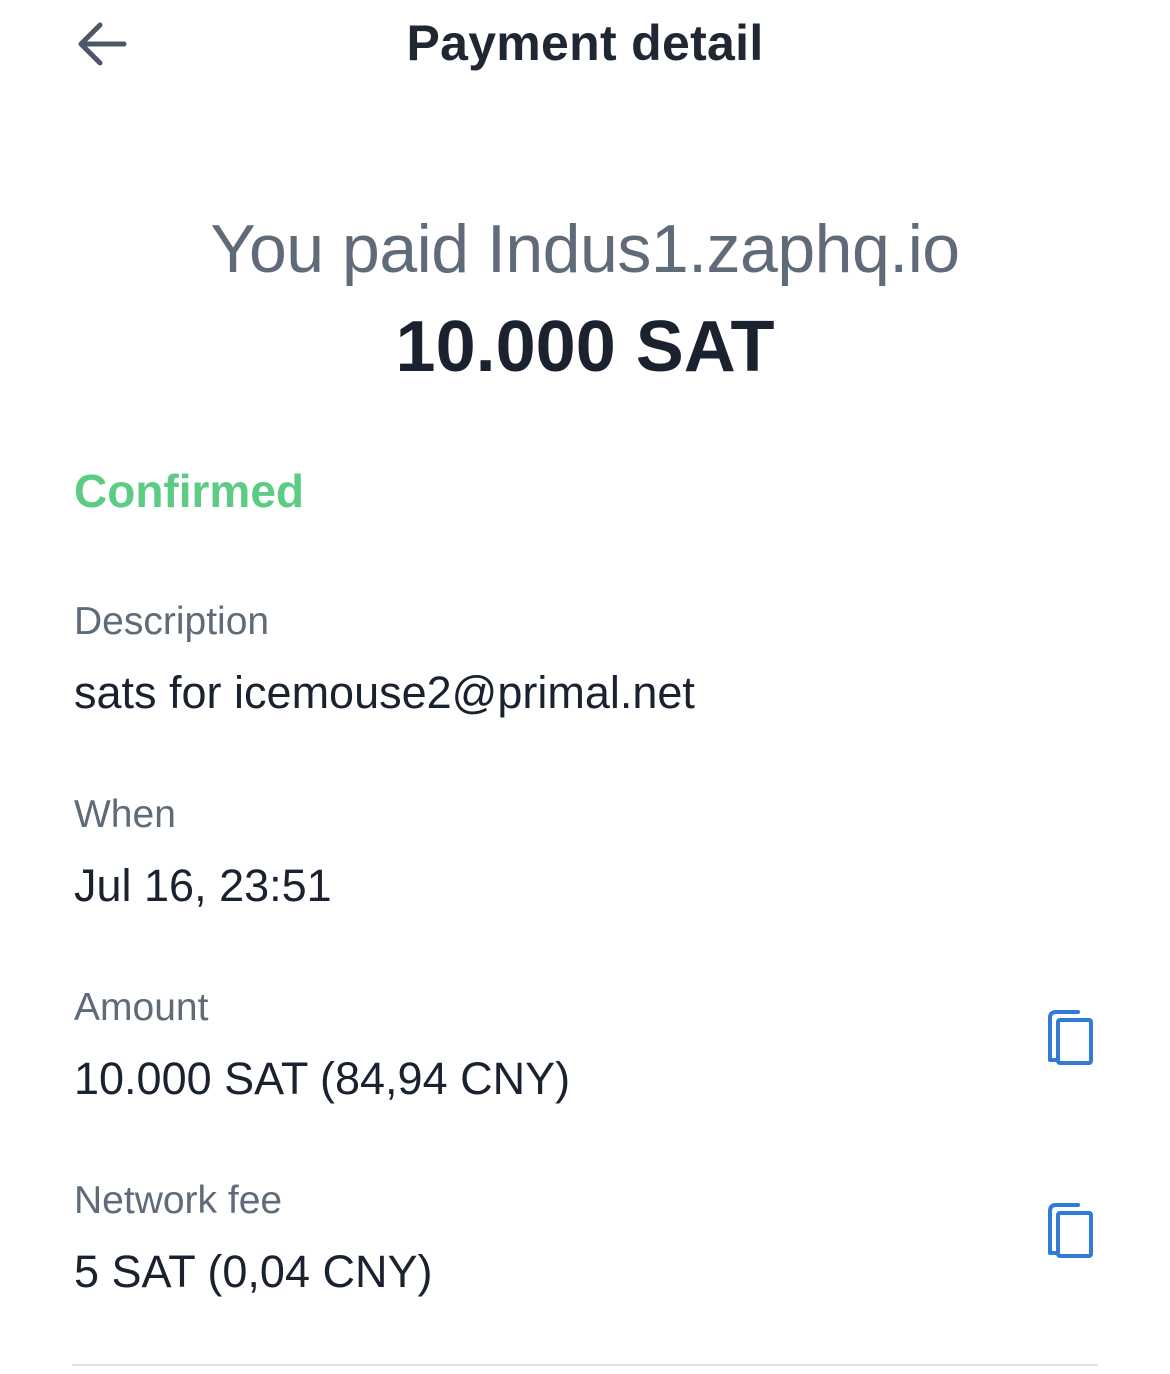  Describe the element at coordinates (178, 1200) in the screenshot. I see `network-fee-label: Network fee` at that location.